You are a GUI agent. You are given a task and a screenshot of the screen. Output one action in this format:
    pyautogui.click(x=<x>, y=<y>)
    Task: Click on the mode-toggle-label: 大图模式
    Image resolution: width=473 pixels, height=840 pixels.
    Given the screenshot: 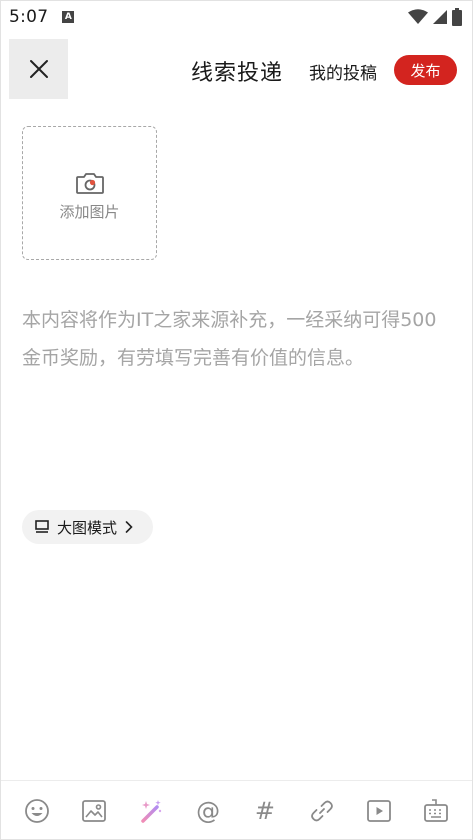 What is the action you would take?
    pyautogui.click(x=87, y=527)
    